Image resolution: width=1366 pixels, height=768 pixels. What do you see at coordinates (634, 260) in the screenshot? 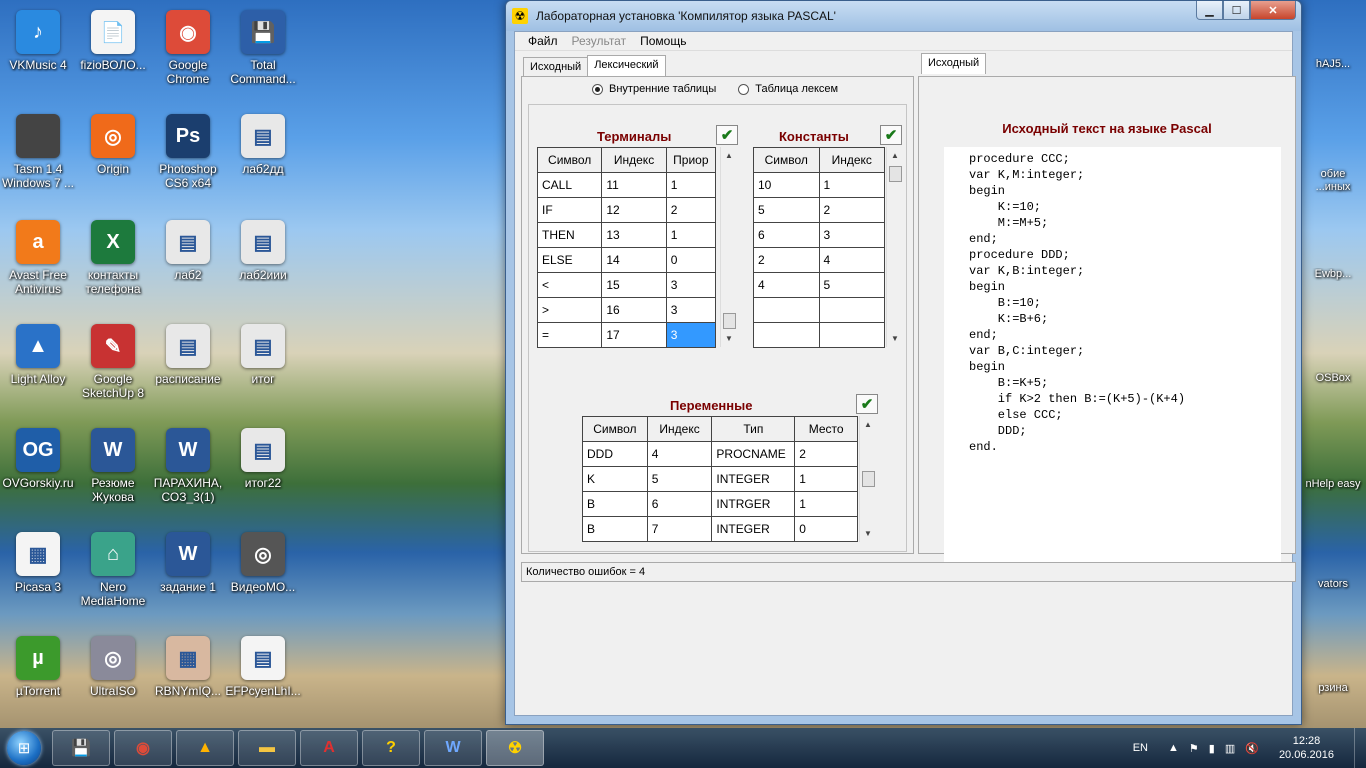
I see `table-cell: 14` at bounding box center [634, 260].